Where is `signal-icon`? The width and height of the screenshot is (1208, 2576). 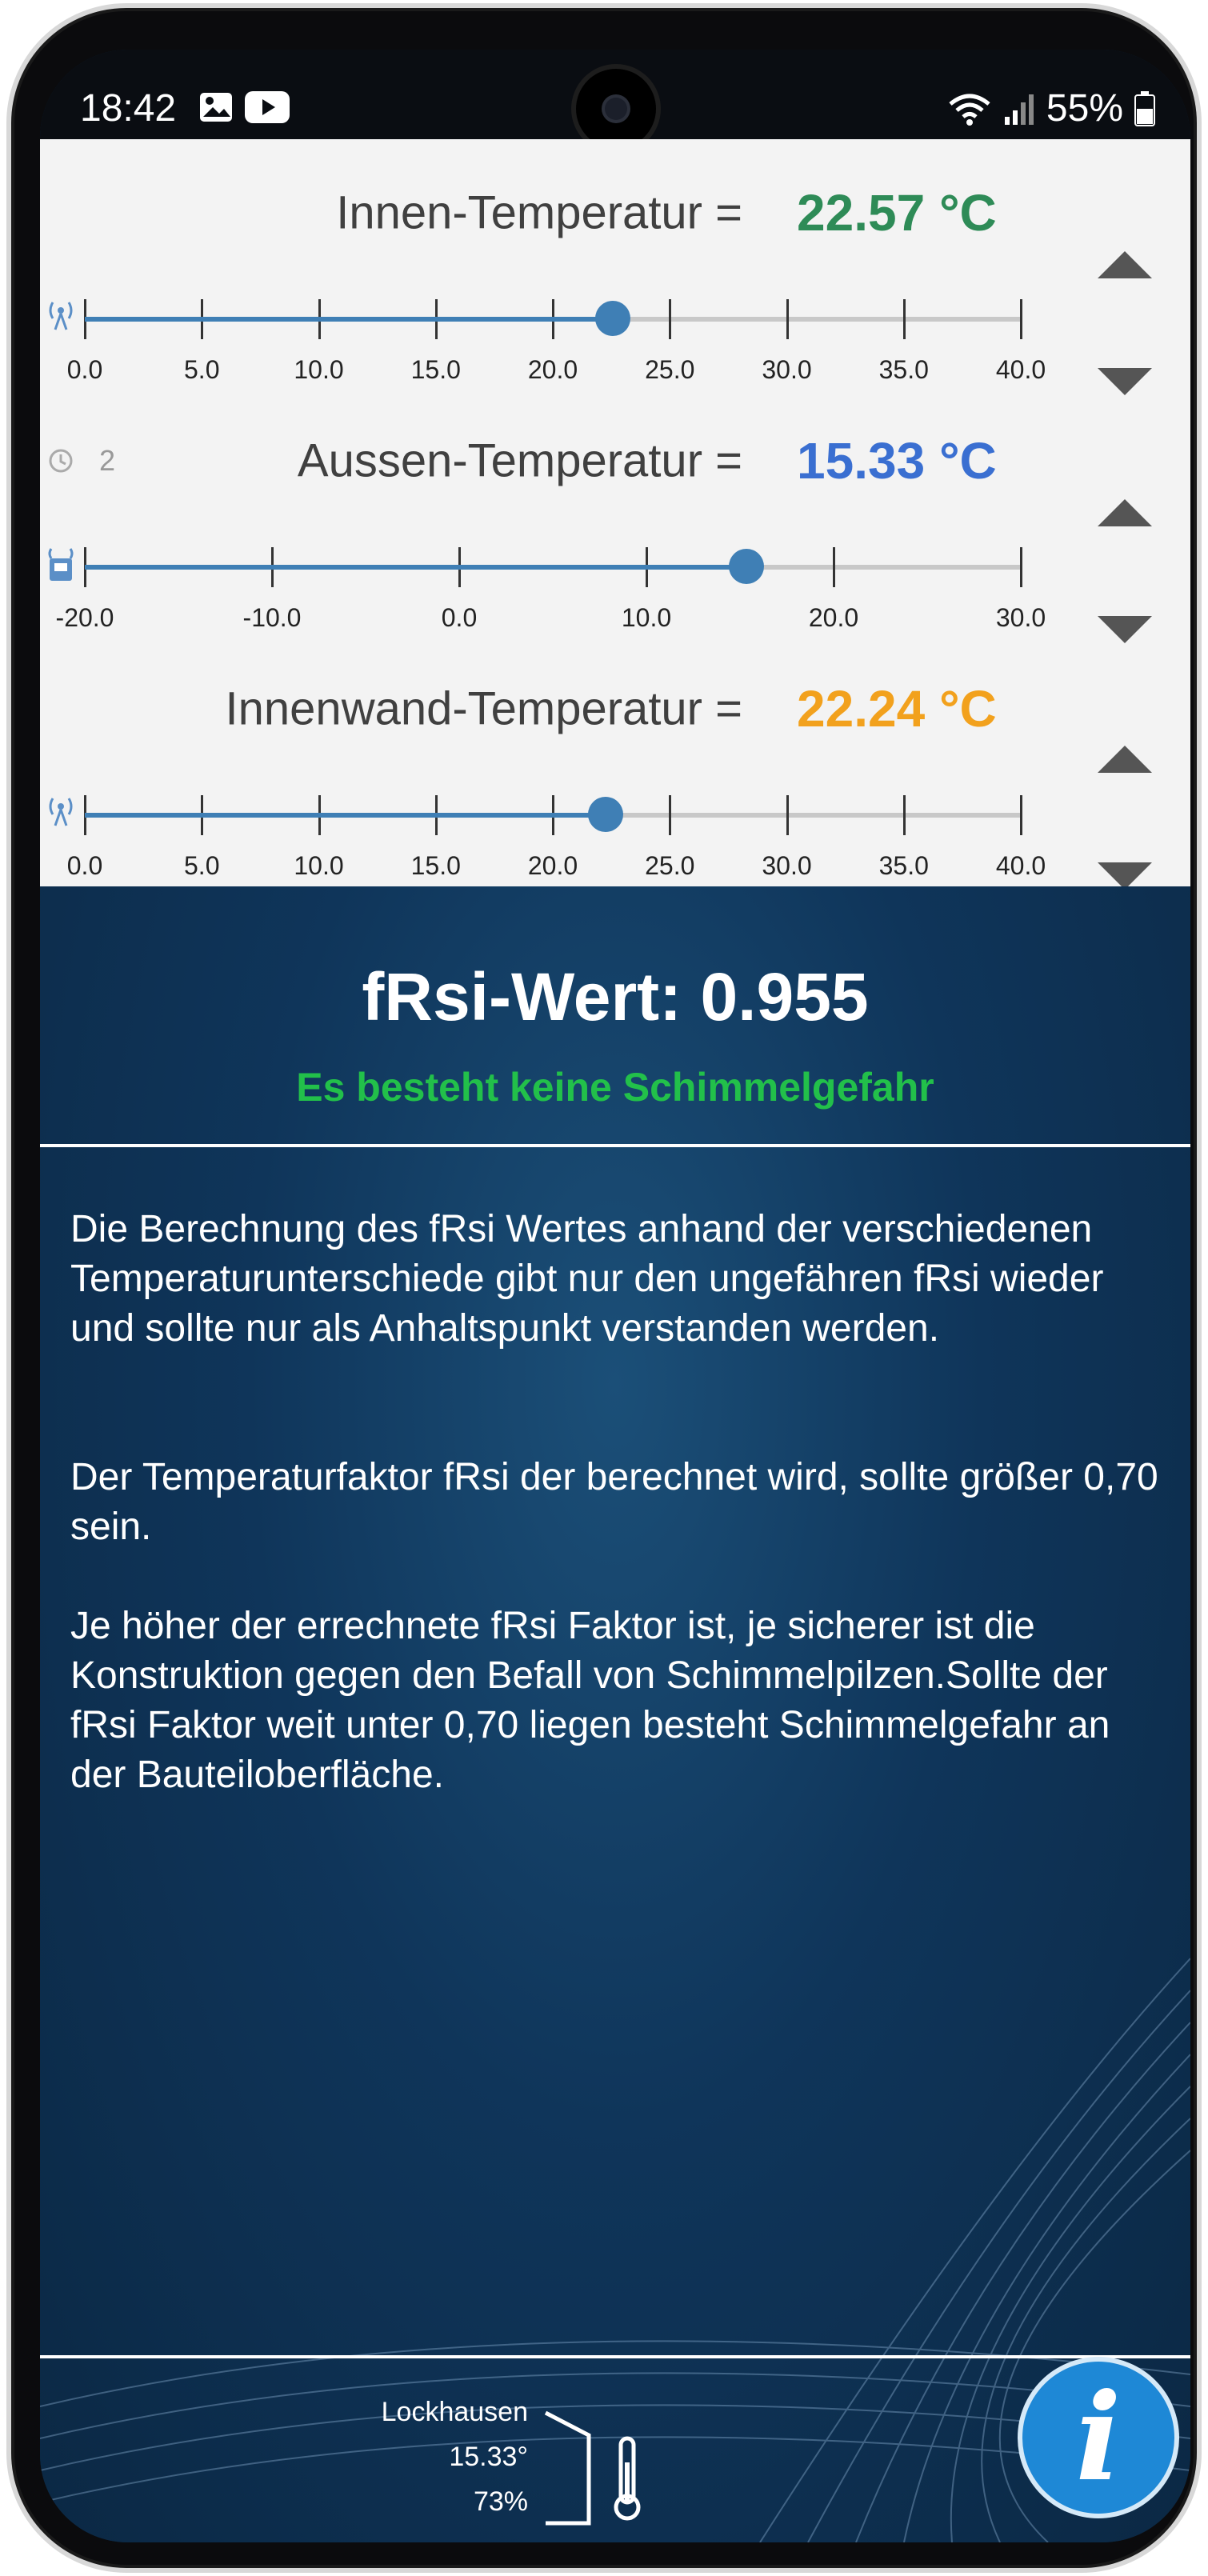 signal-icon is located at coordinates (1019, 109).